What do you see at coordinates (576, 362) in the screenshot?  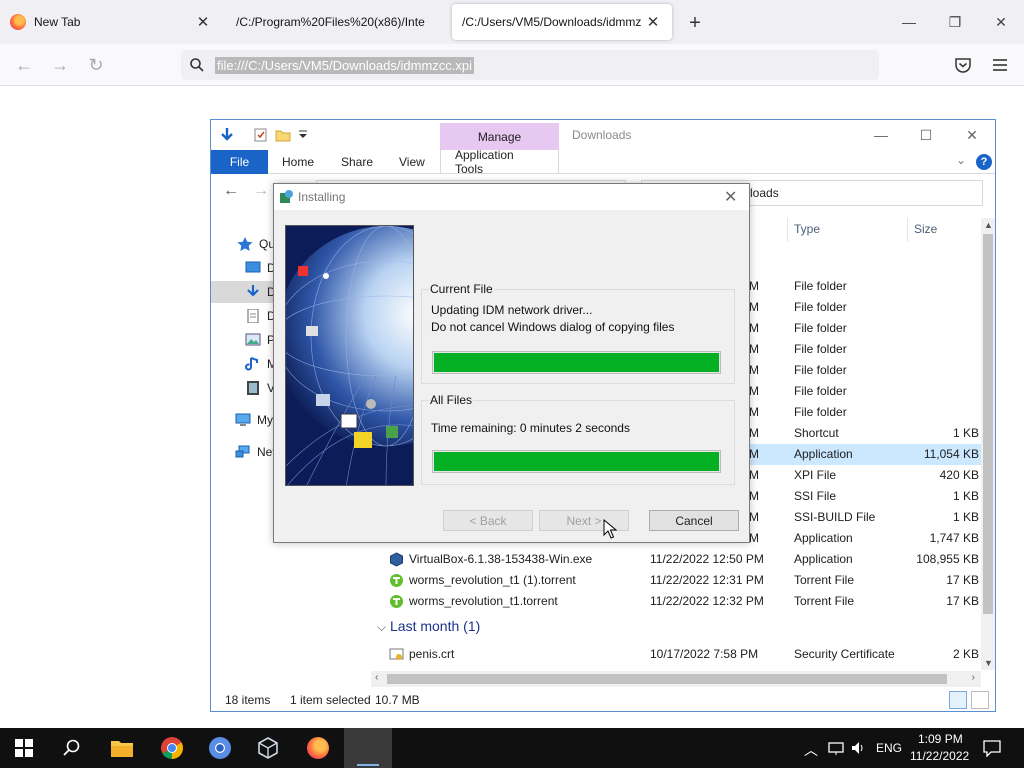 I see `current-file-progress-bar` at bounding box center [576, 362].